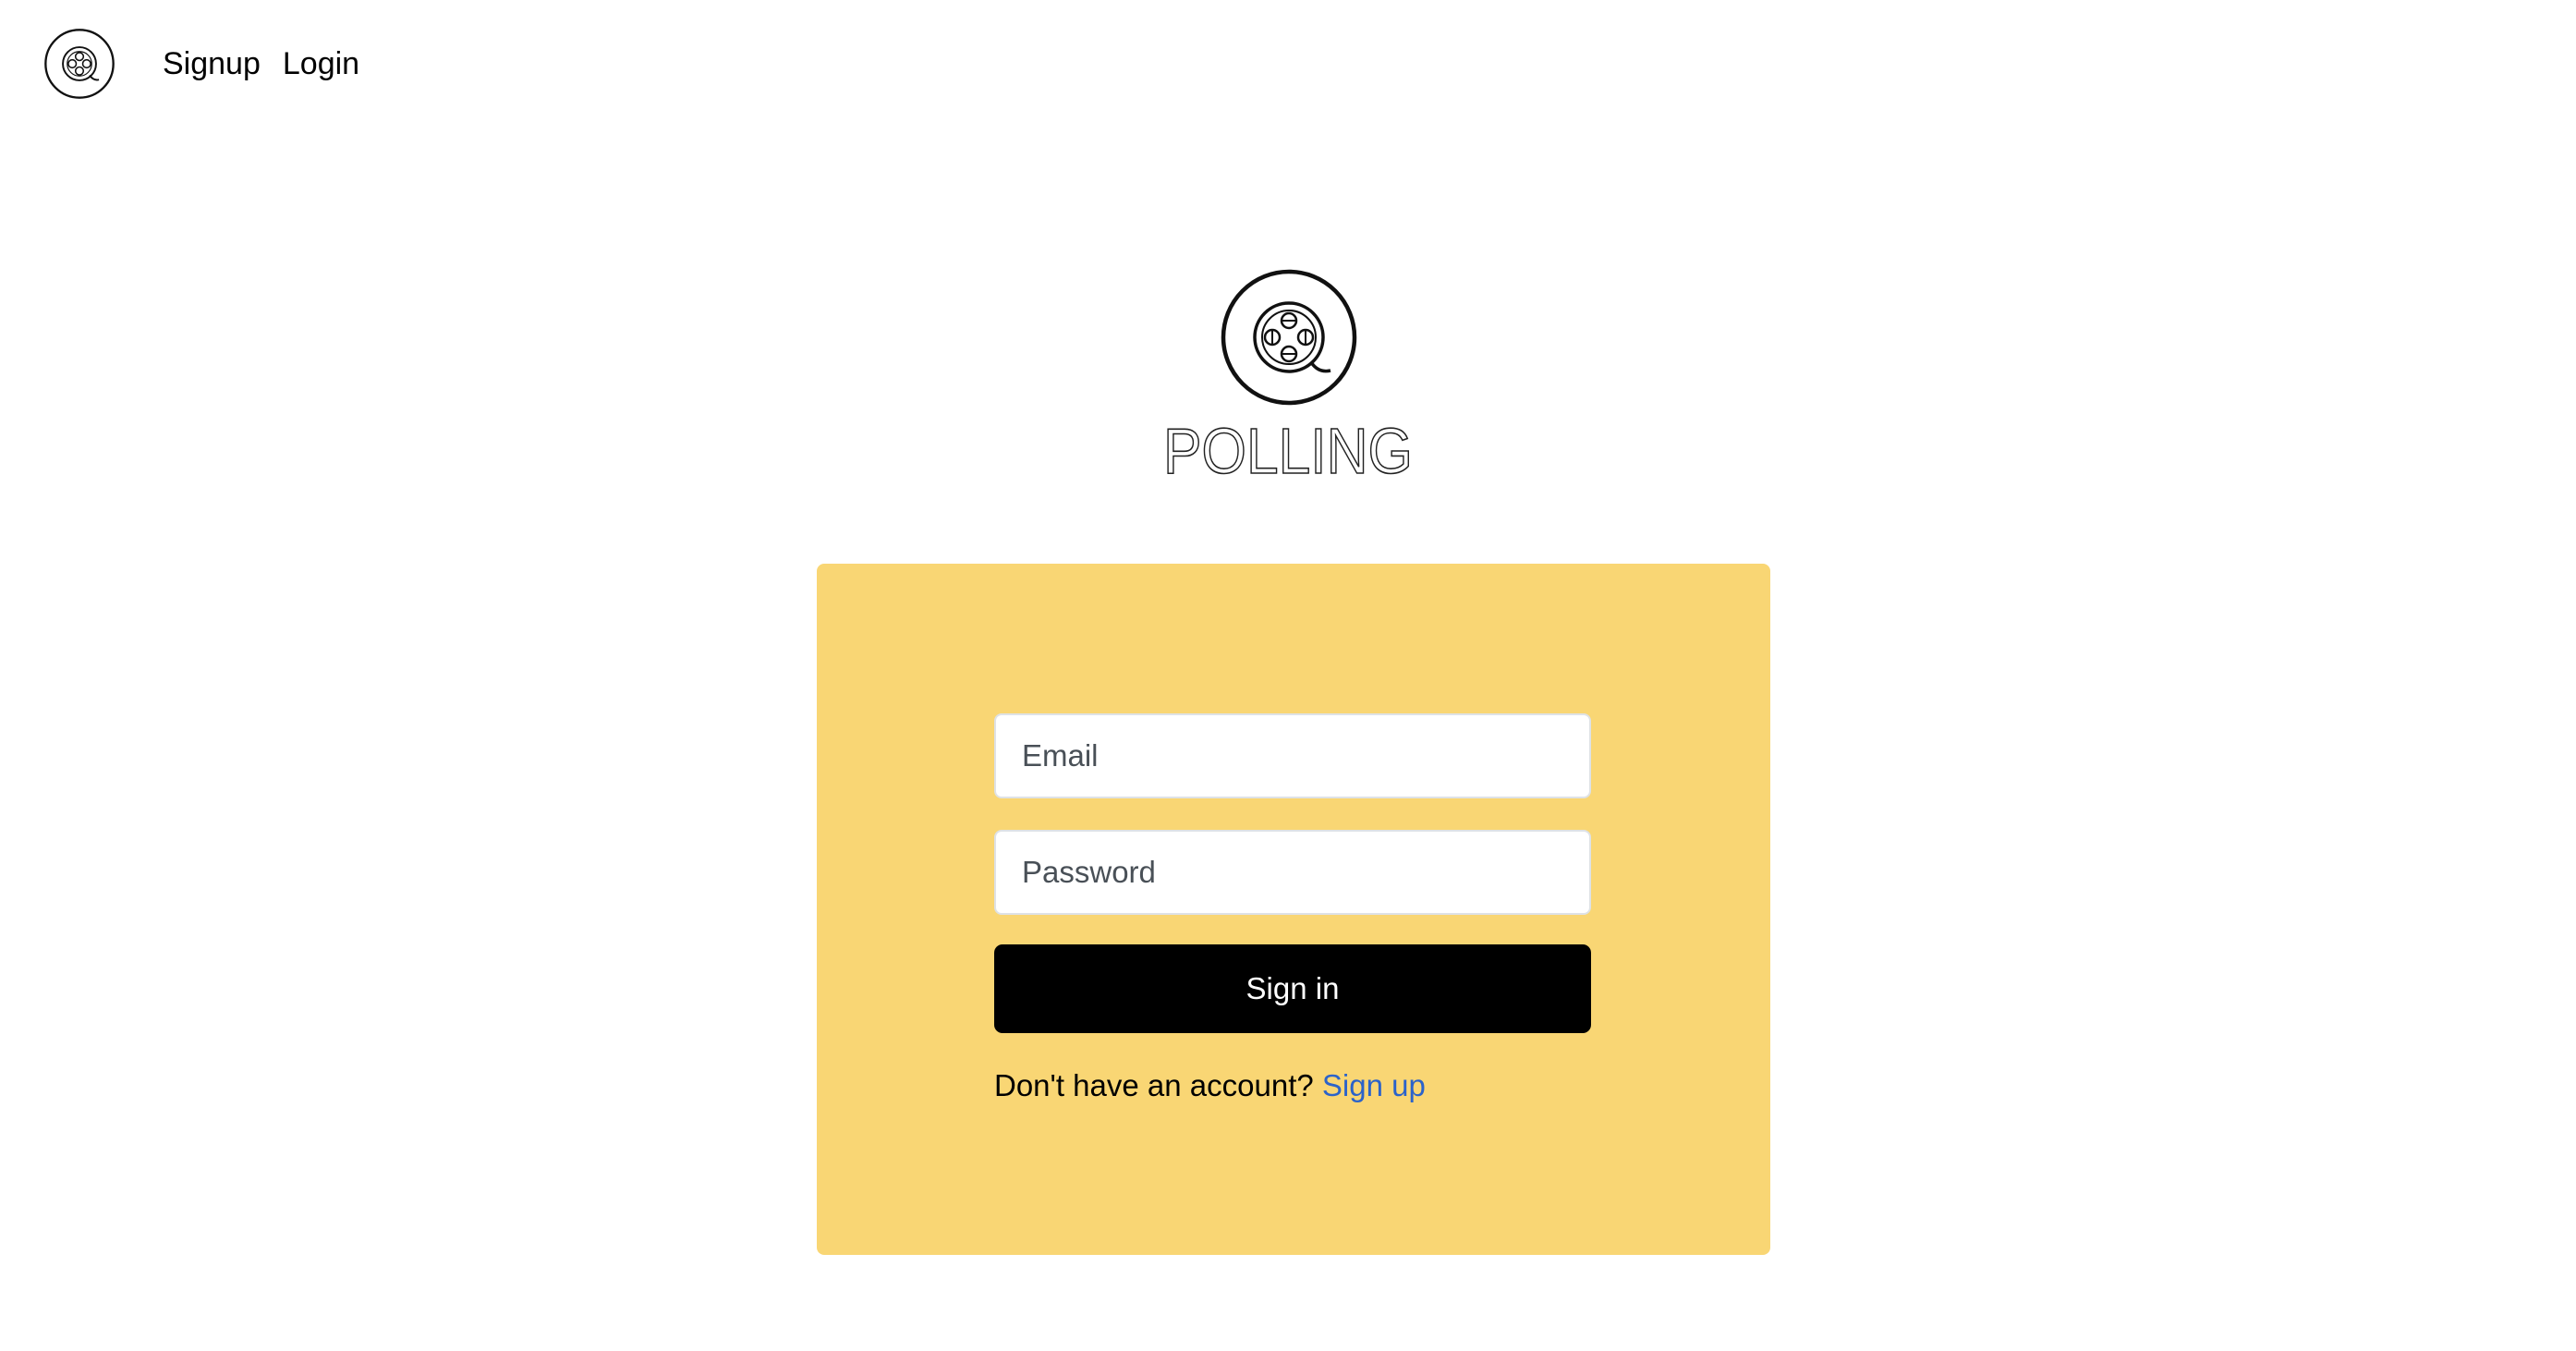 This screenshot has height=1351, width=2576. I want to click on home-logo-link, so click(79, 64).